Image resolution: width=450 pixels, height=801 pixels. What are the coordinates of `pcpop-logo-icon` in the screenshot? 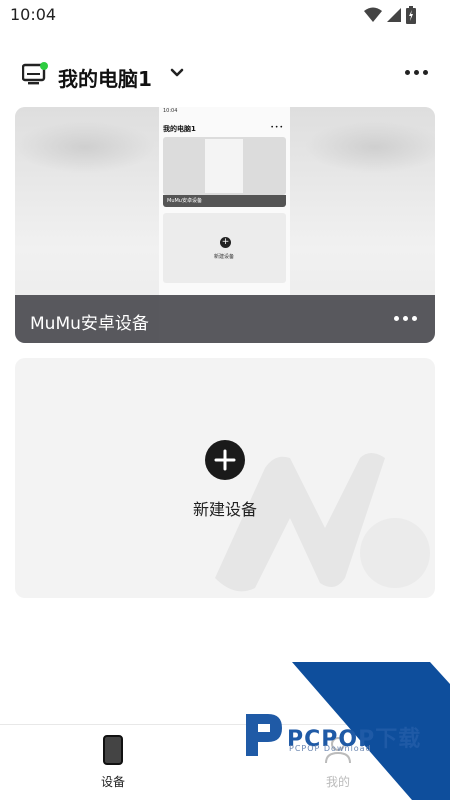 It's located at (264, 735).